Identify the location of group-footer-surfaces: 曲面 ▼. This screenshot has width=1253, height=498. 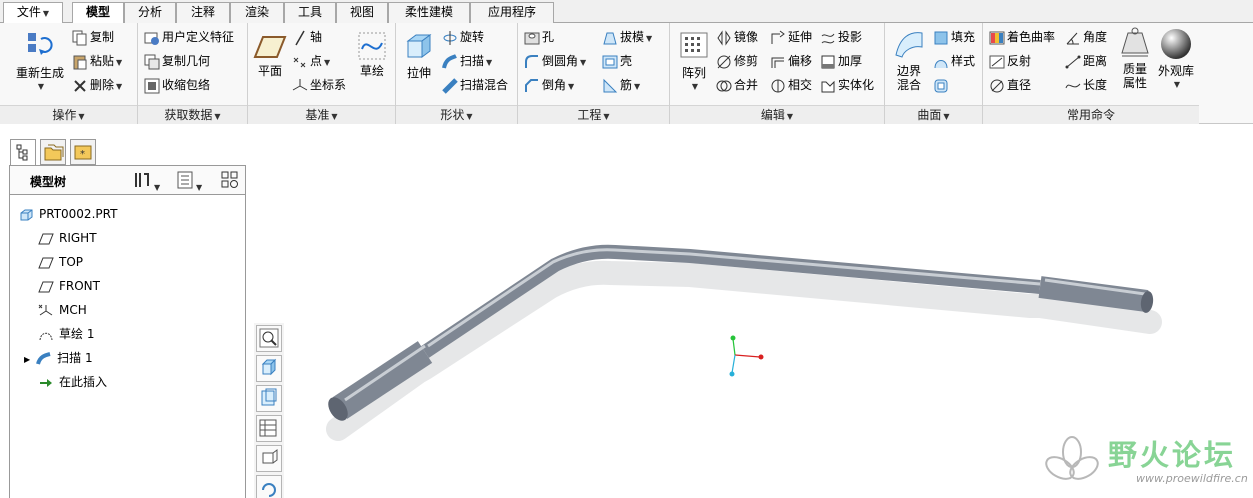
(933, 114).